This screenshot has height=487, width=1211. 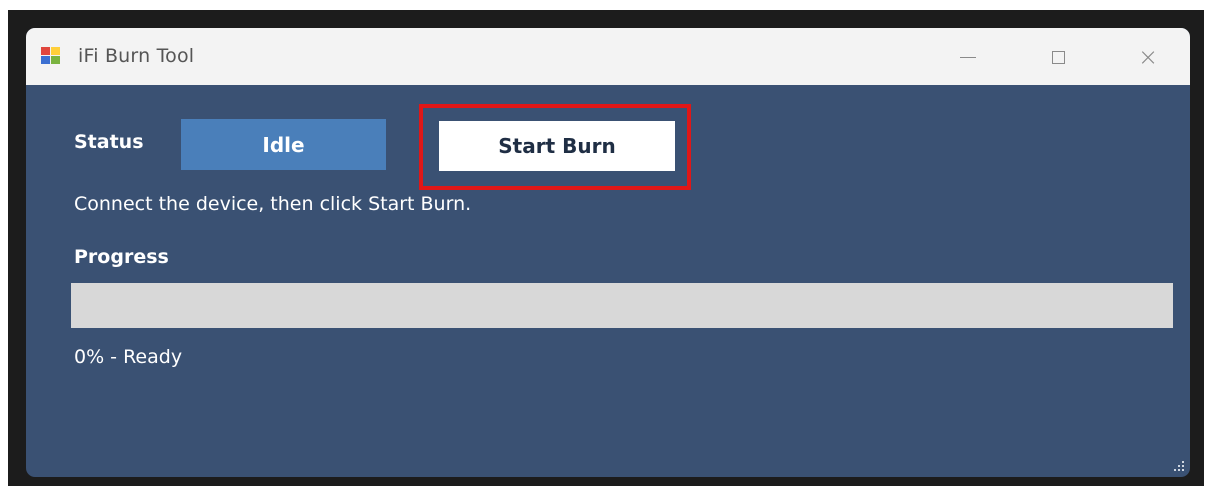 I want to click on maximize-icon, so click(x=1058, y=57).